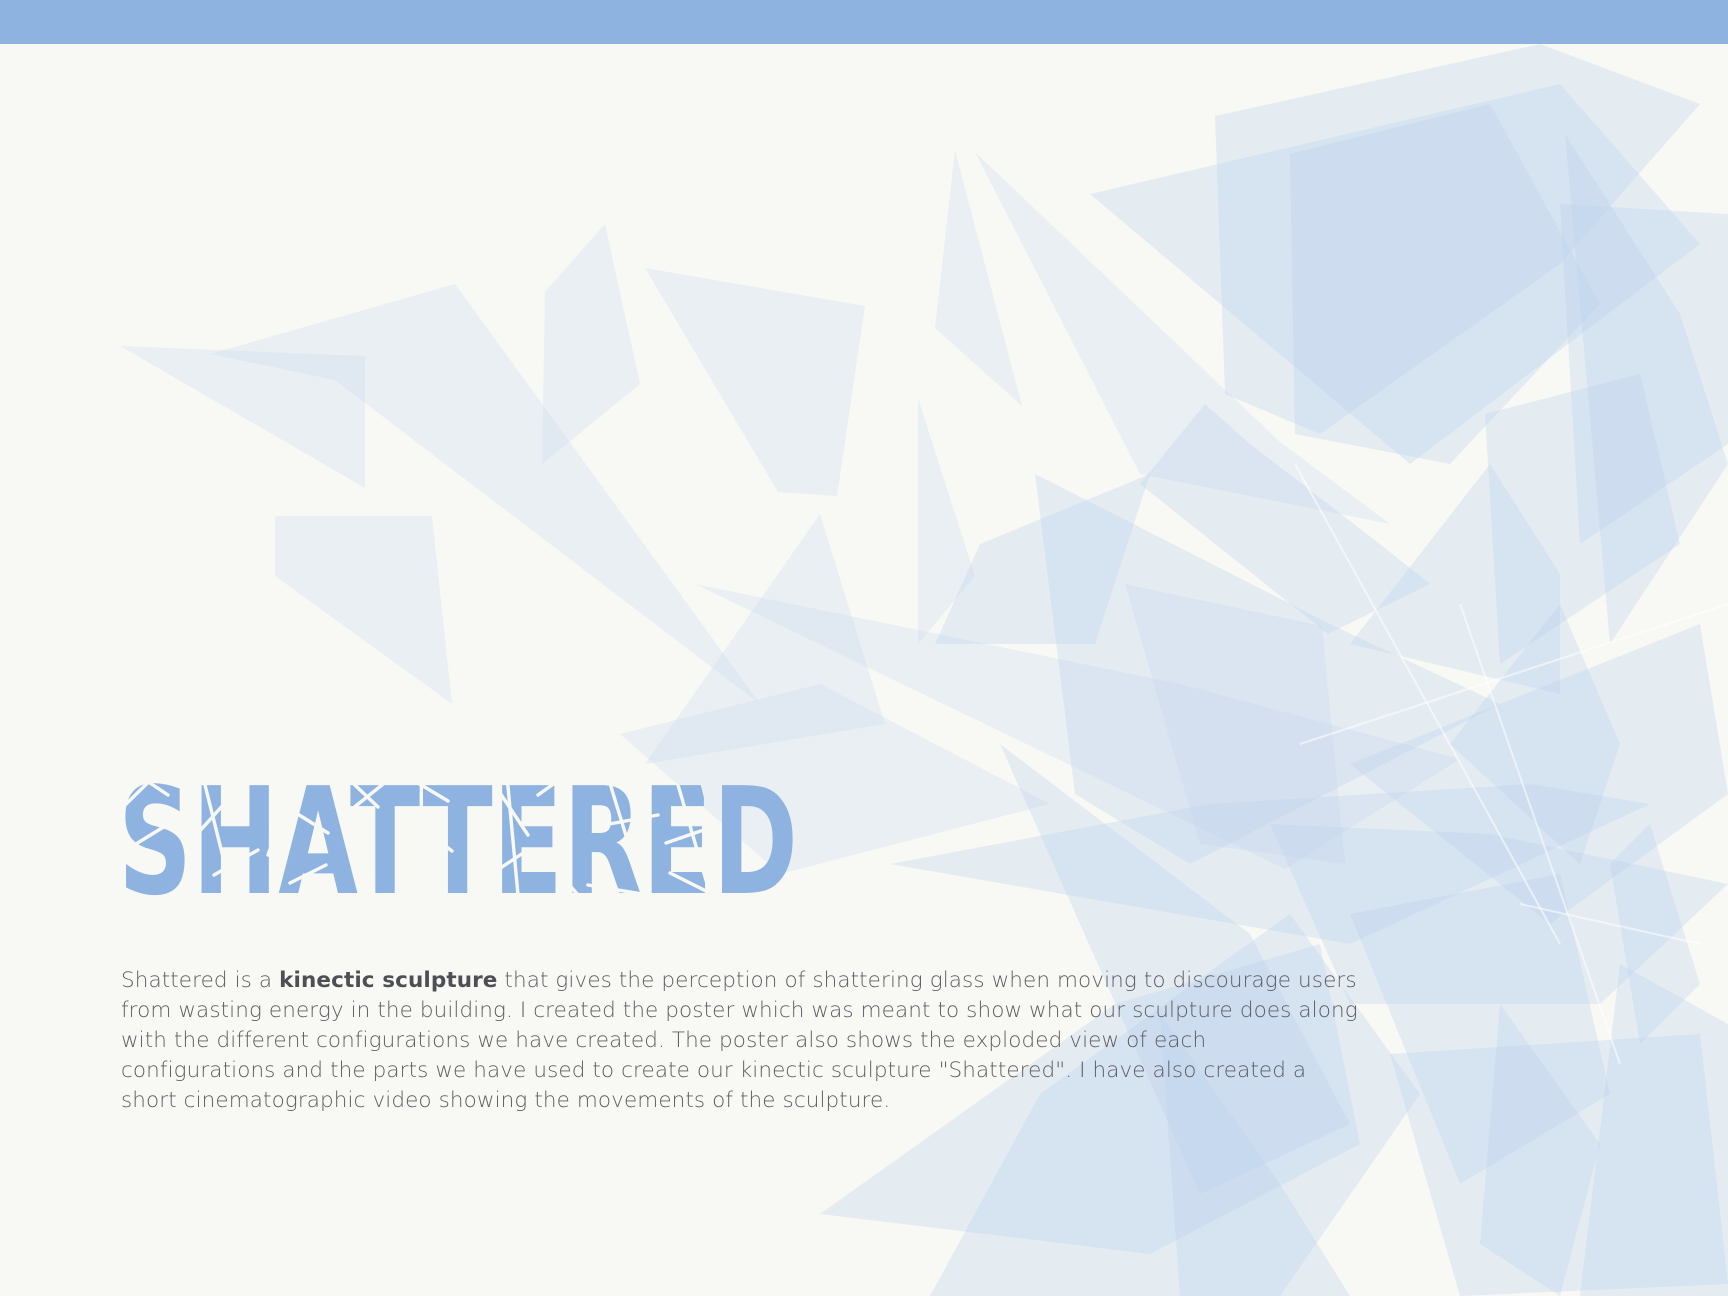 This screenshot has width=1728, height=1296. Describe the element at coordinates (388, 980) in the screenshot. I see `description-highlight: kinectic sculpture` at that location.